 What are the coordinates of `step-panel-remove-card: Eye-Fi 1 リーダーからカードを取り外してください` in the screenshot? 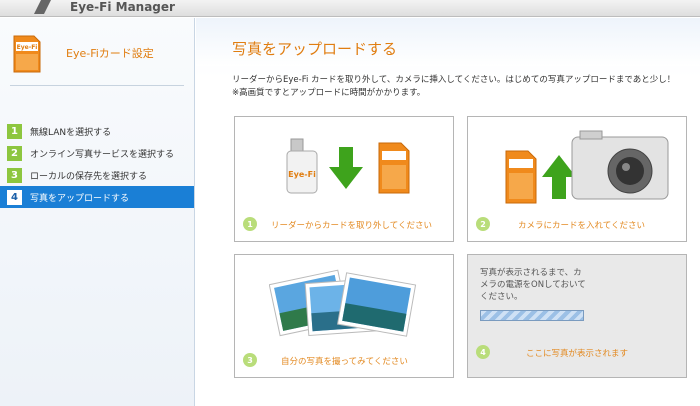 It's located at (344, 179).